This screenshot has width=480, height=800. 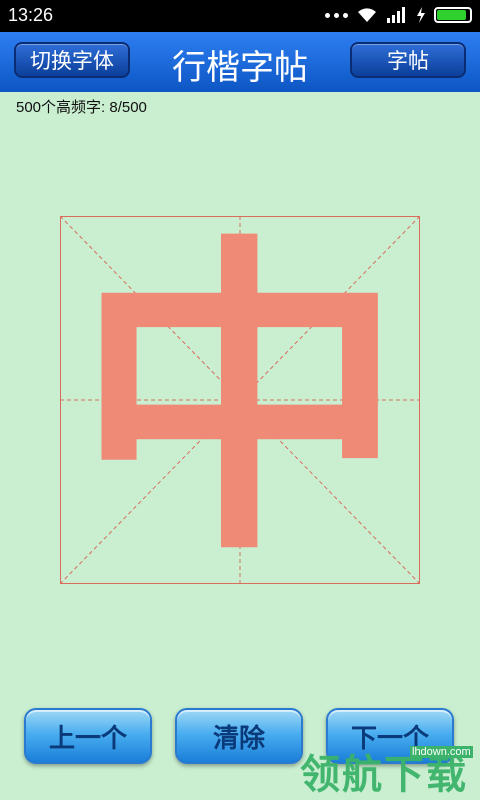 What do you see at coordinates (336, 15) in the screenshot?
I see `notification-dots-icon` at bounding box center [336, 15].